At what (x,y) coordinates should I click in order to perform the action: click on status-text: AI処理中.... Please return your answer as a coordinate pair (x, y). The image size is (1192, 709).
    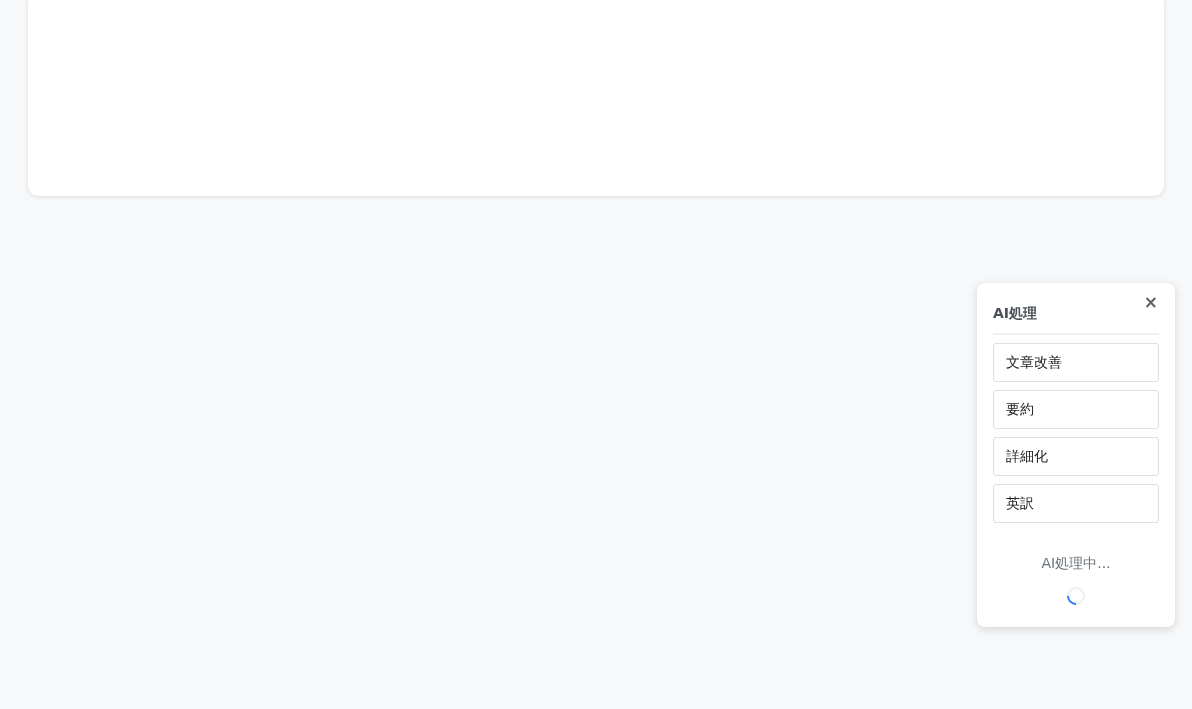
    Looking at the image, I should click on (1076, 563).